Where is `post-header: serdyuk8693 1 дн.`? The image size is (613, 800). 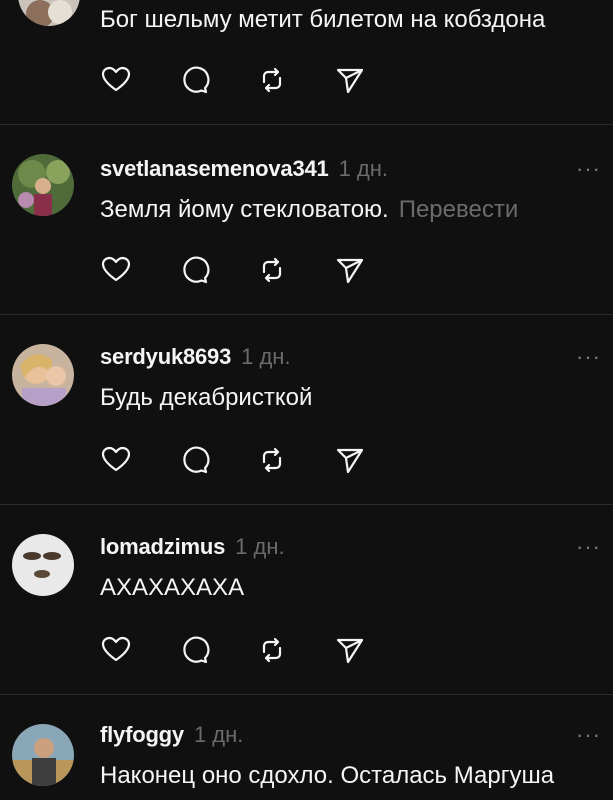
post-header: serdyuk8693 1 дн. is located at coordinates (195, 357).